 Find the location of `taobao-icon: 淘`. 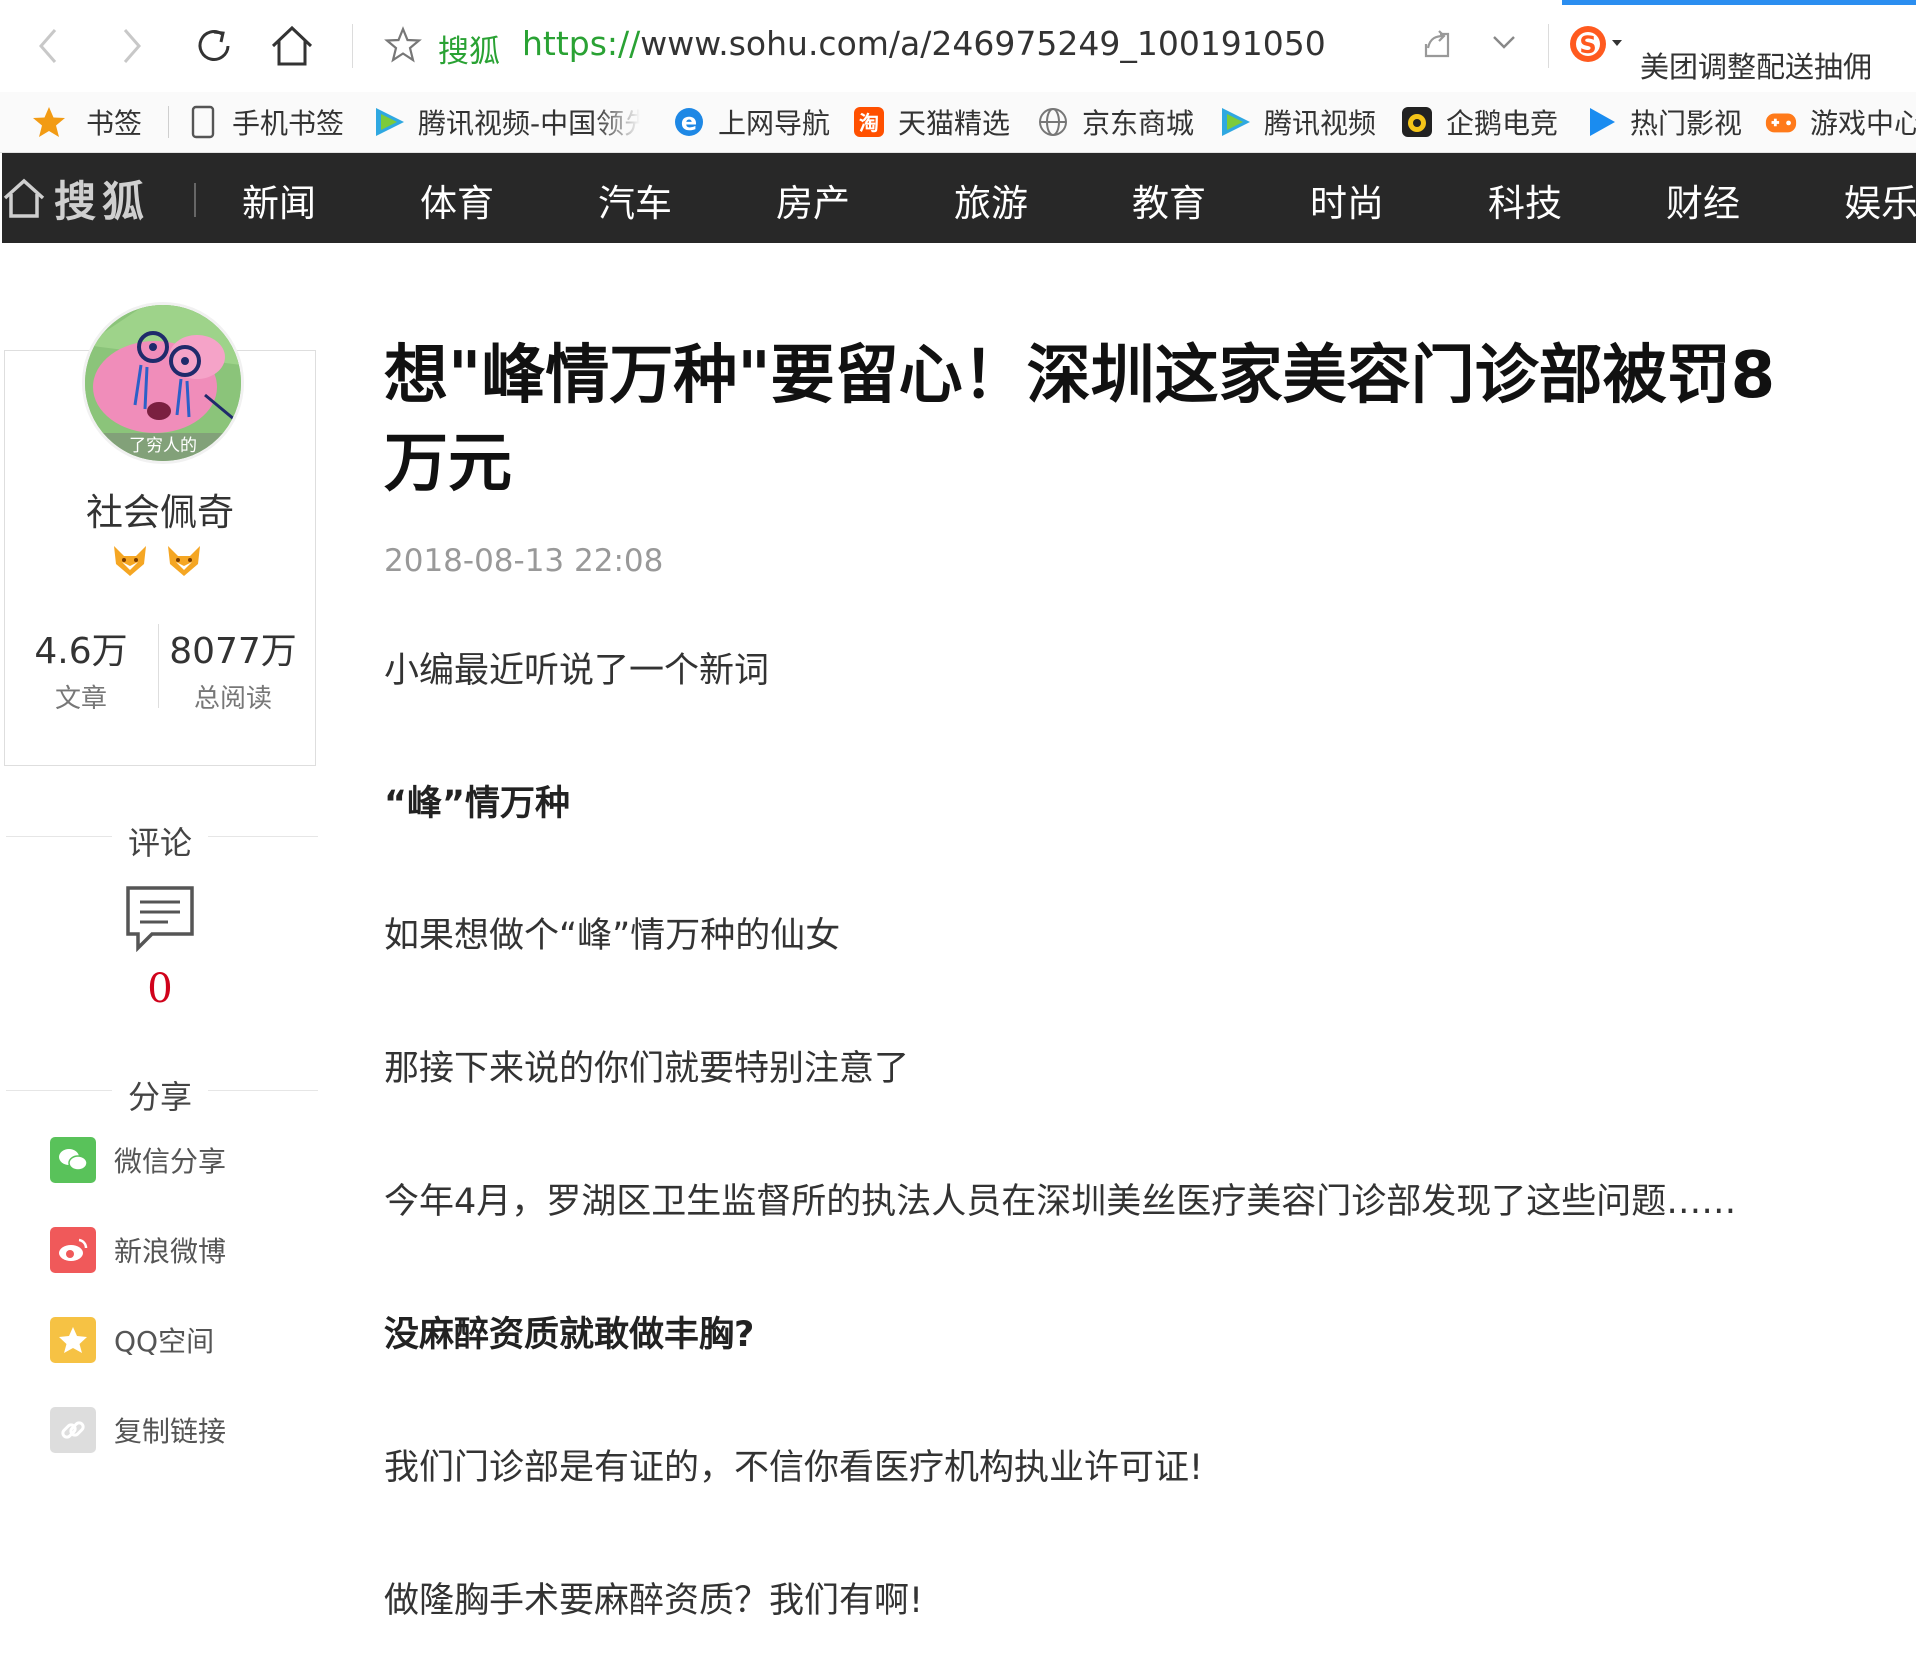

taobao-icon: 淘 is located at coordinates (869, 122).